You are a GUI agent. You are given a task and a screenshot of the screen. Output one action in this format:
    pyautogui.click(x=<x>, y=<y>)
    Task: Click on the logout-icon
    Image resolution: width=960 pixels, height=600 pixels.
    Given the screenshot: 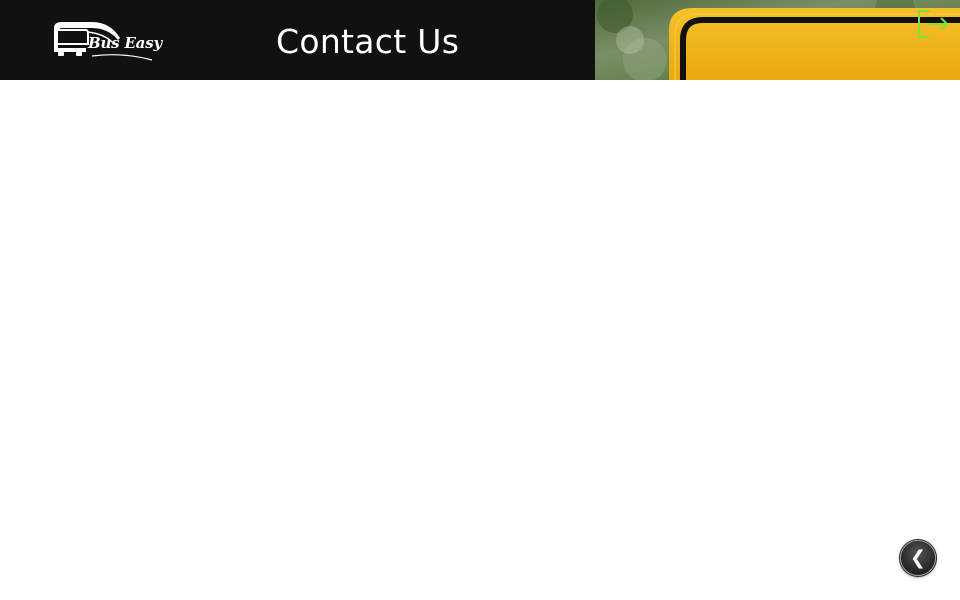 What is the action you would take?
    pyautogui.click(x=933, y=24)
    